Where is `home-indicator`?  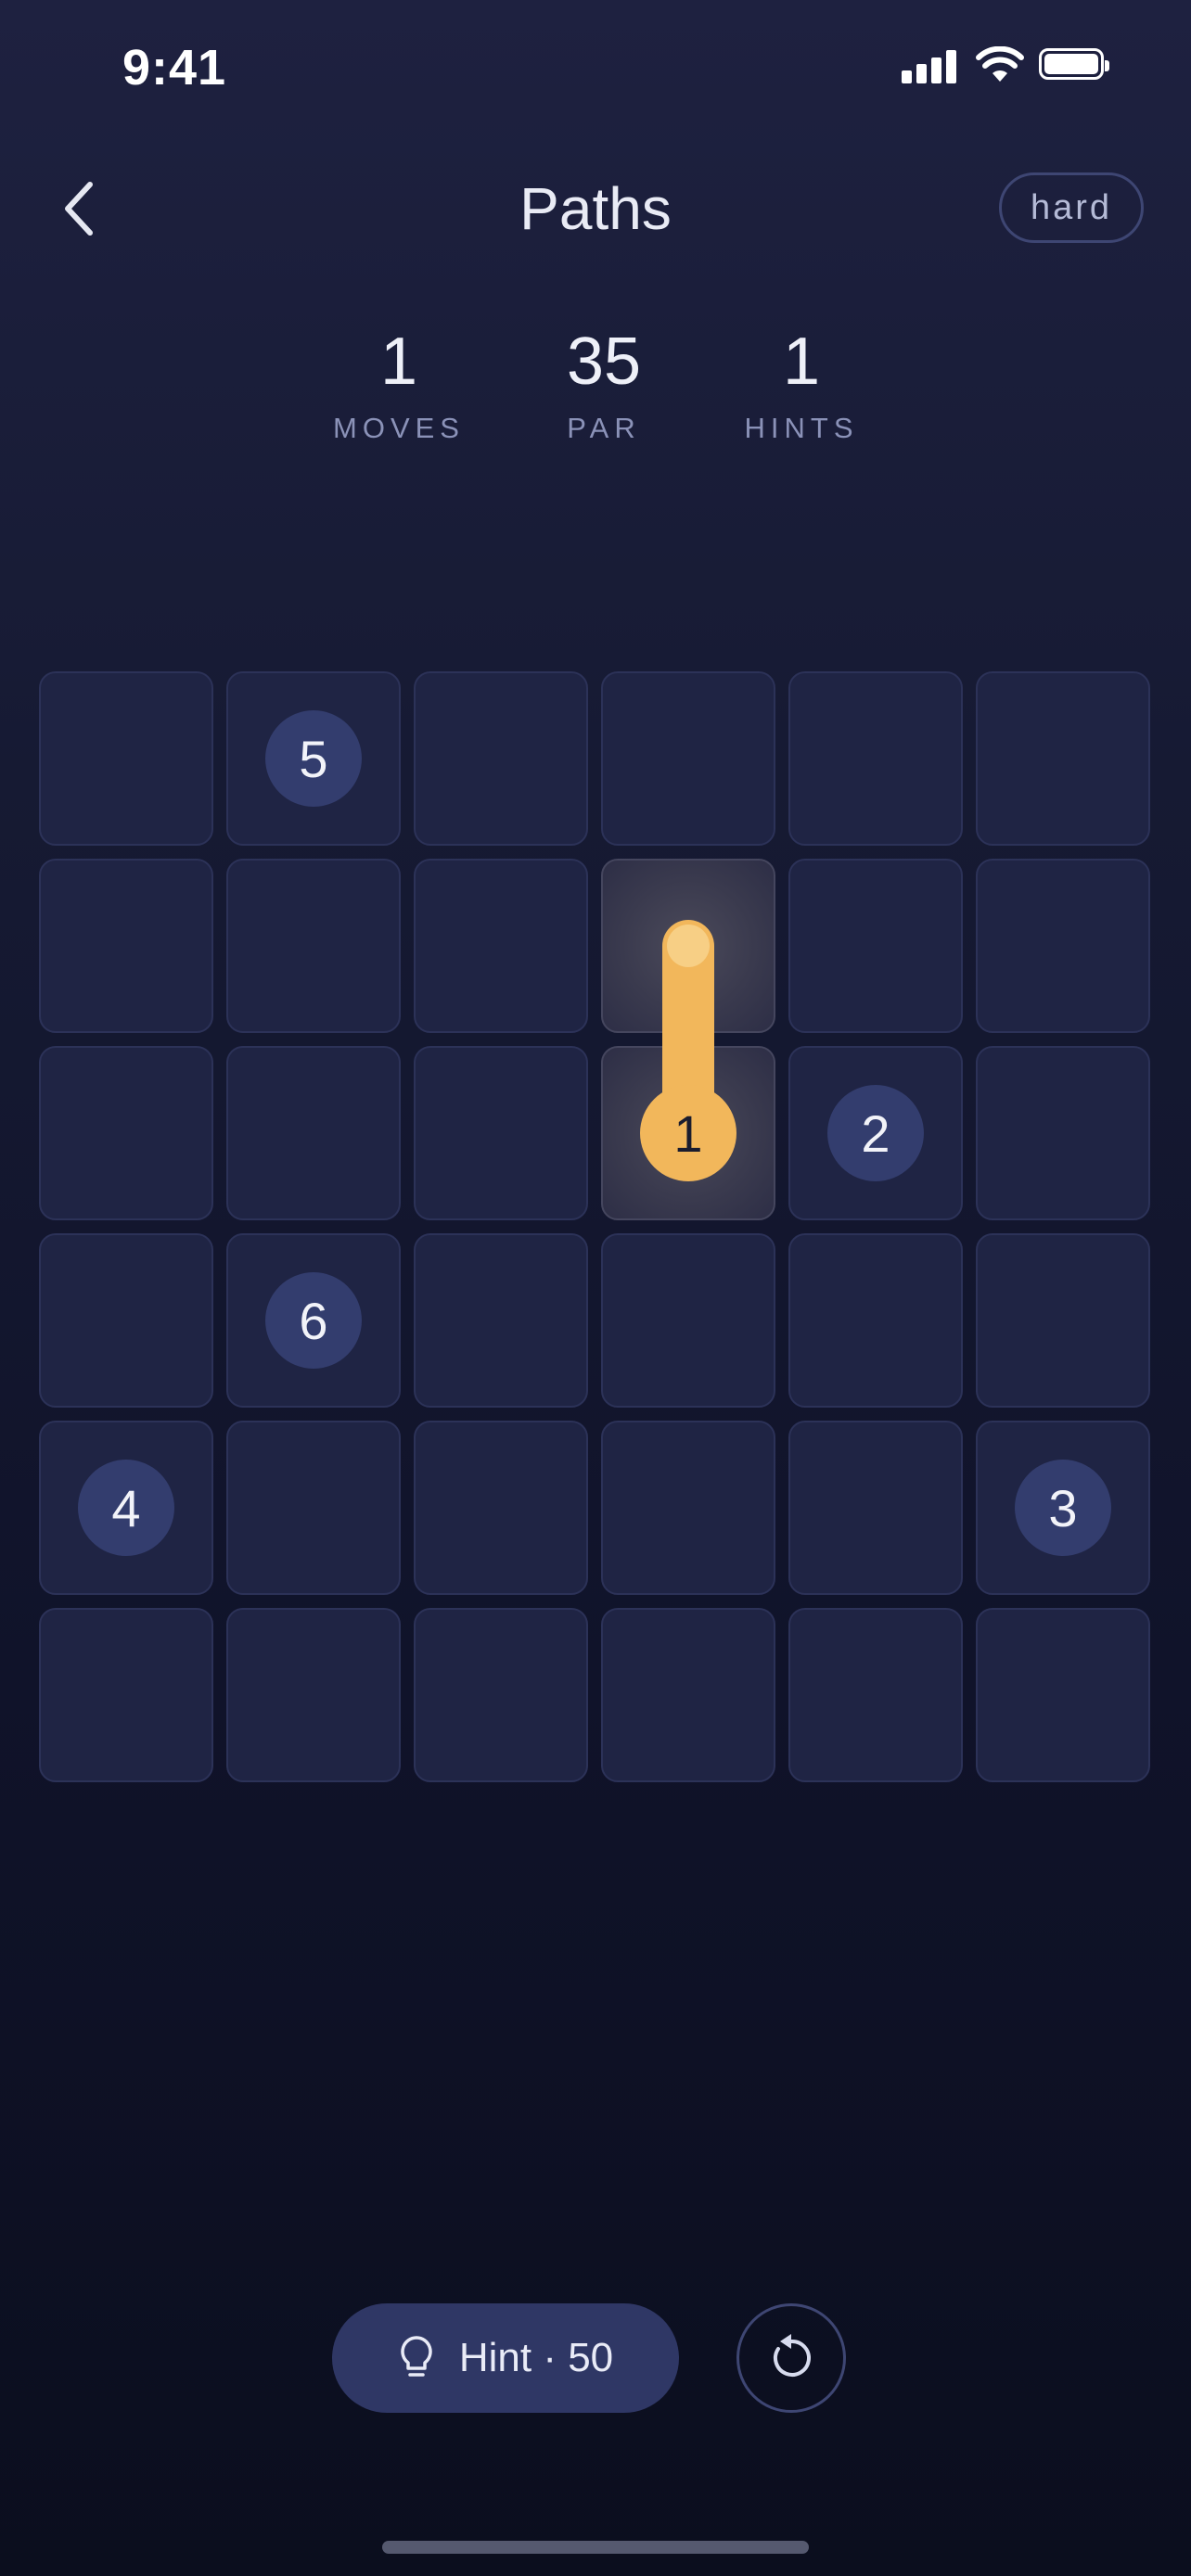
home-indicator is located at coordinates (595, 2547).